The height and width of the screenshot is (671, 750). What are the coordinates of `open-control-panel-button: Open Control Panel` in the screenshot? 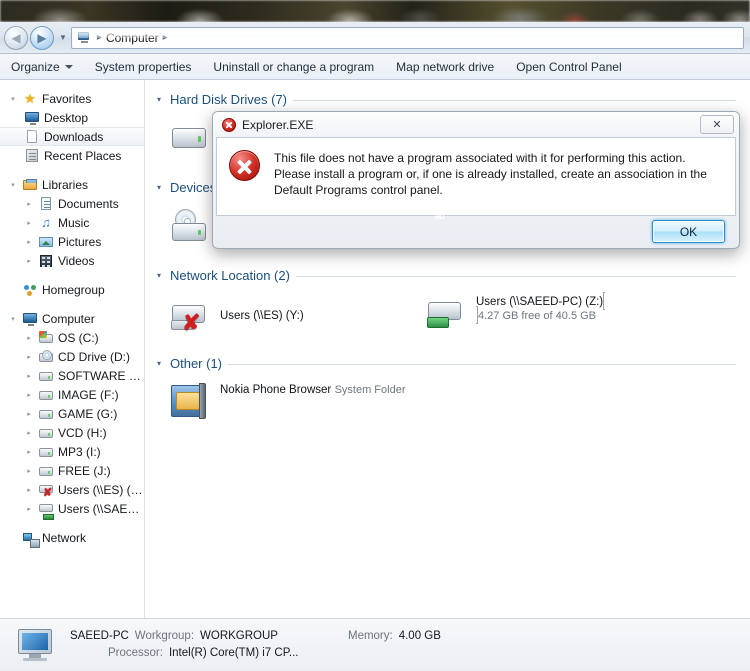 It's located at (568, 67).